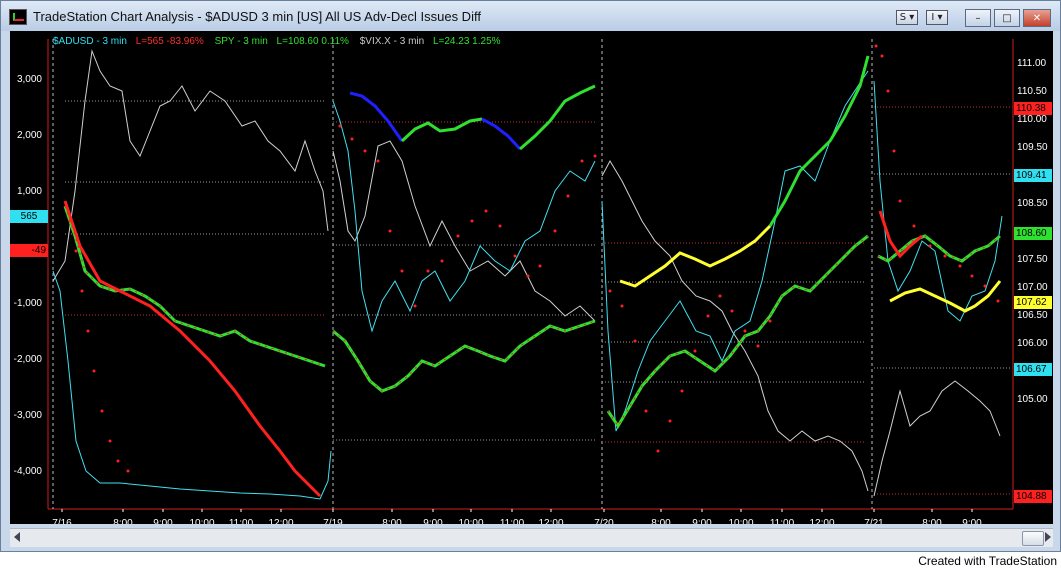 The width and height of the screenshot is (1061, 568). What do you see at coordinates (1033, 175) in the screenshot?
I see `vix-level-tag: 109.41` at bounding box center [1033, 175].